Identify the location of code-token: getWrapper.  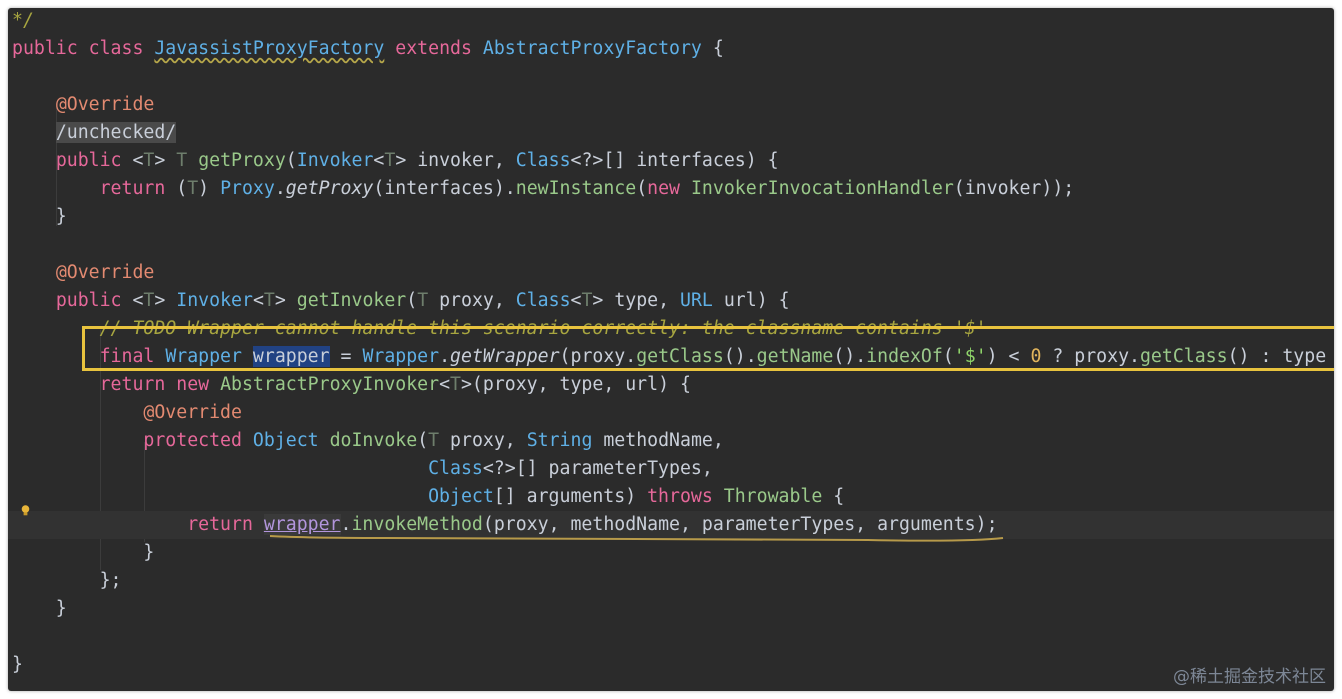
(505, 356).